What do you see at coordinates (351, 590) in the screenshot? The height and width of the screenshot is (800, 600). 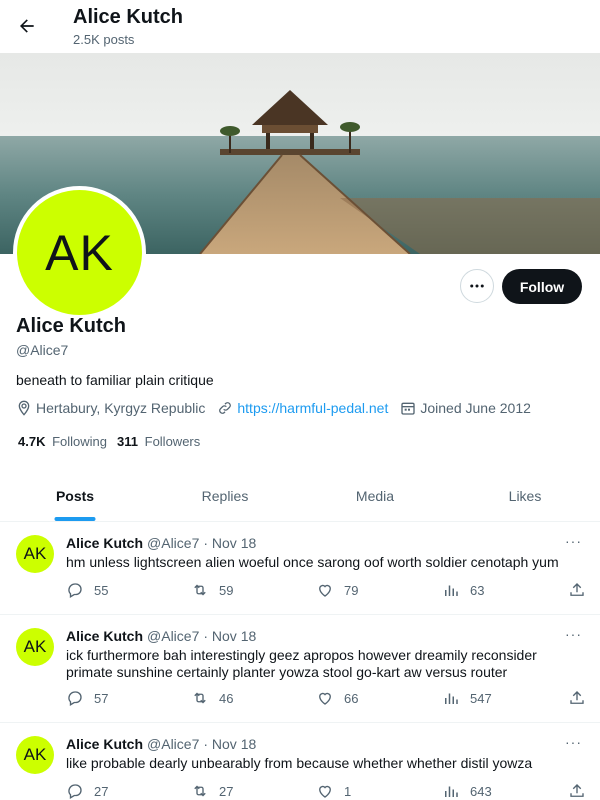 I see `like-count: 79` at bounding box center [351, 590].